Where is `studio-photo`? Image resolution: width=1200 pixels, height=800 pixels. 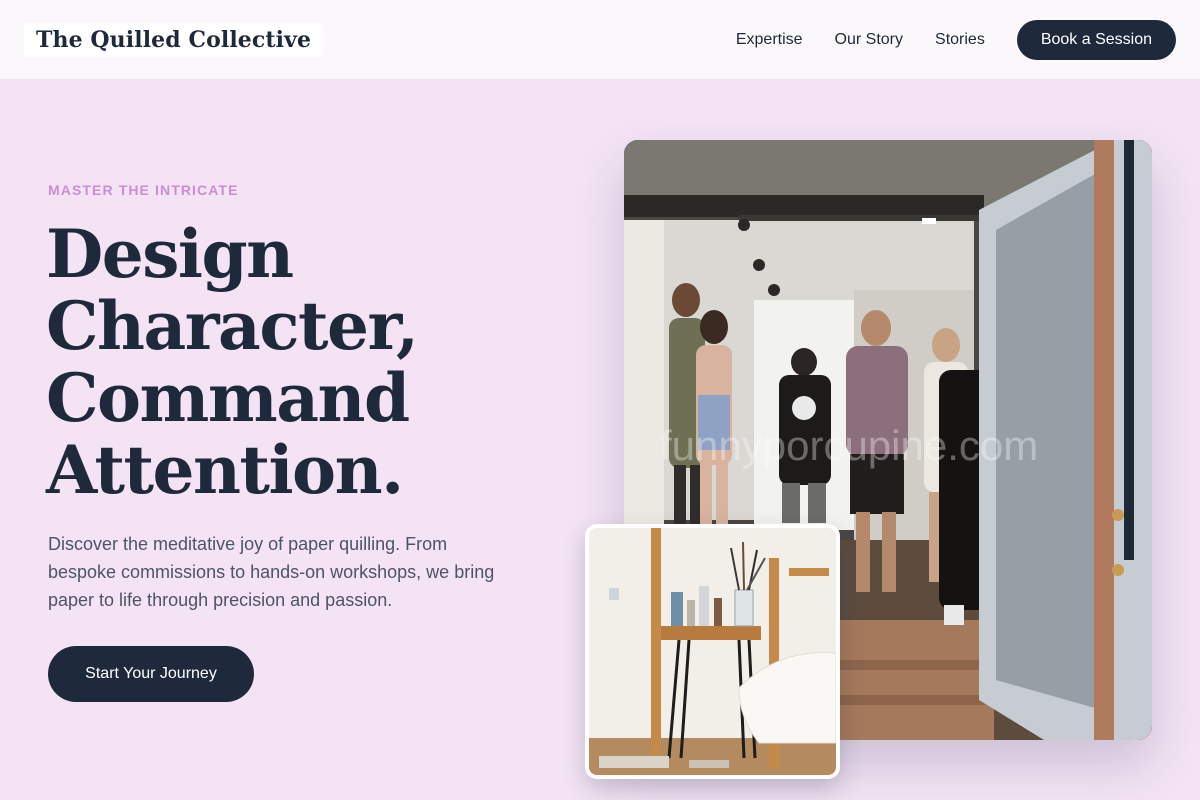
studio-photo is located at coordinates (712, 651).